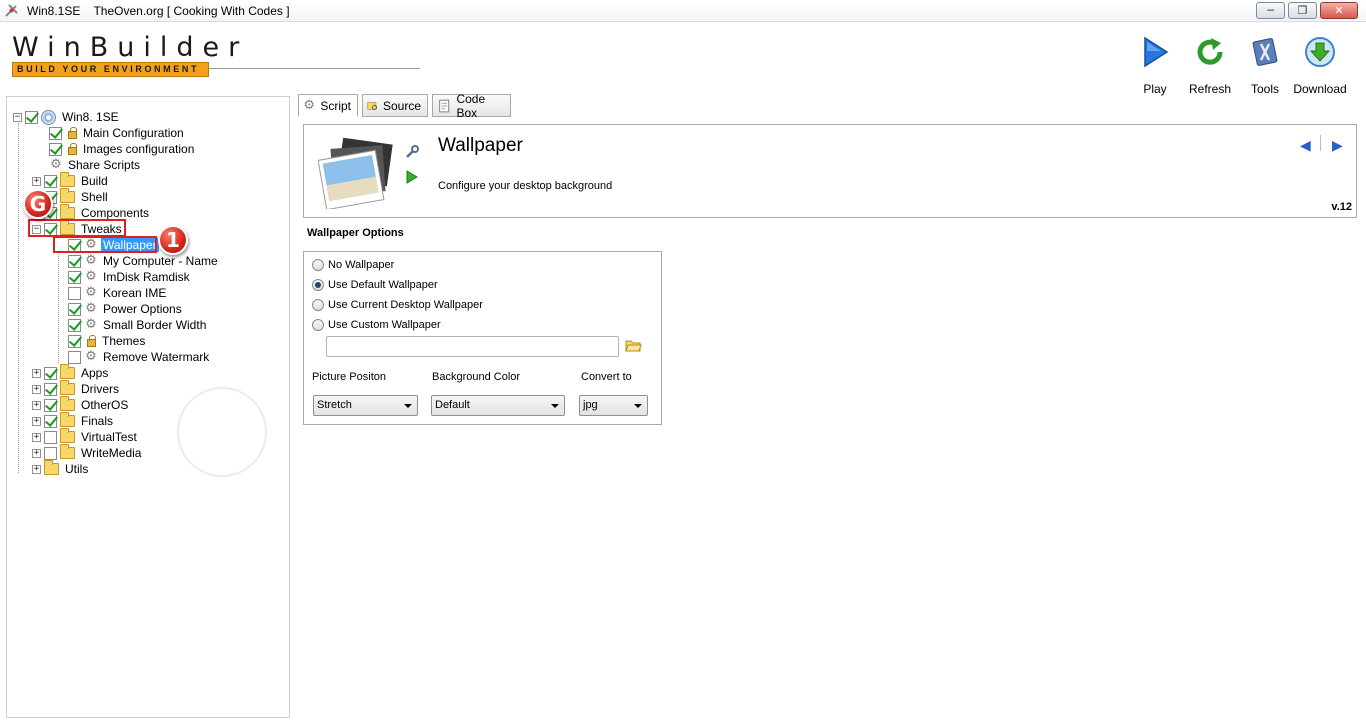 This screenshot has height=728, width=1366. What do you see at coordinates (61, 468) in the screenshot?
I see `tree-node-utils: + Utils` at bounding box center [61, 468].